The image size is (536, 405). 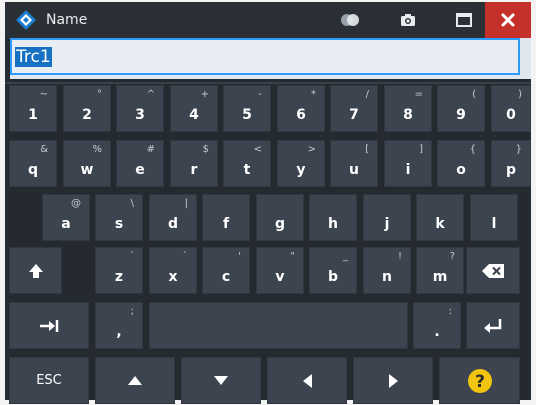 What do you see at coordinates (311, 149) in the screenshot?
I see `key-shift-label: >` at bounding box center [311, 149].